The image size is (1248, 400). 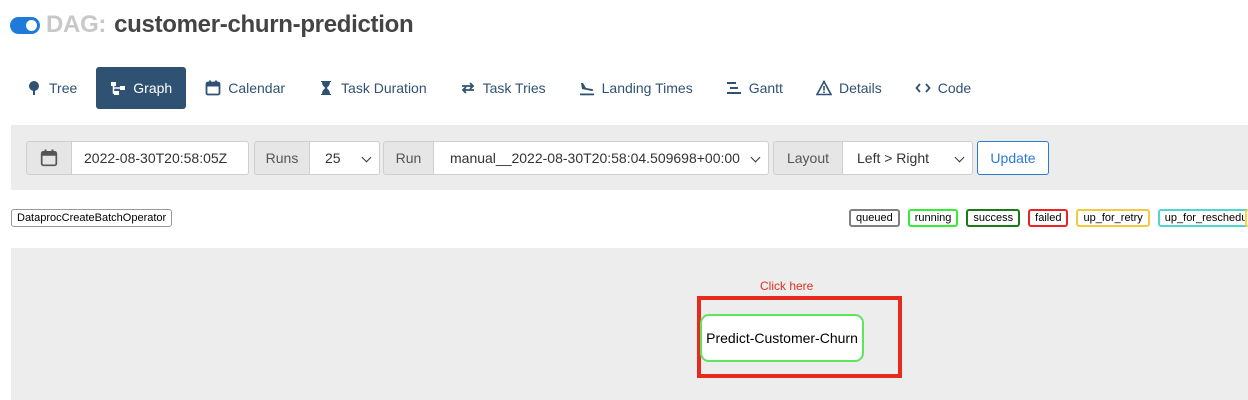 What do you see at coordinates (587, 88) in the screenshot?
I see `plane-landing-icon` at bounding box center [587, 88].